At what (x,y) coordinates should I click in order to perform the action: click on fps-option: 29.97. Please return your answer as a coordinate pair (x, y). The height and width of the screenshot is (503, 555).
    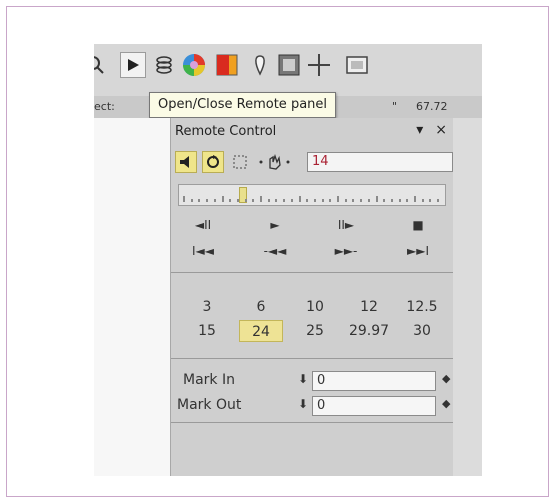
    Looking at the image, I should click on (369, 331).